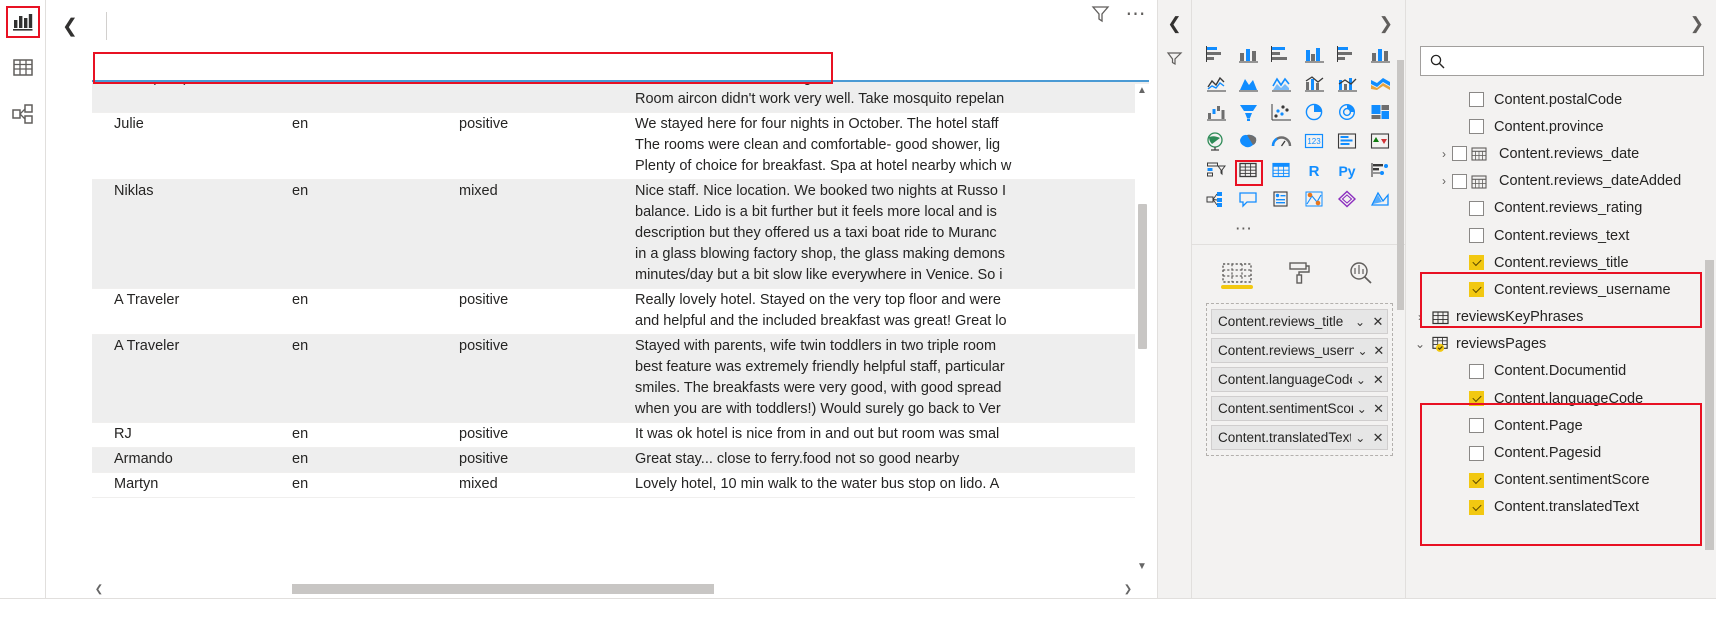 Image resolution: width=1716 pixels, height=626 pixels. What do you see at coordinates (1380, 202) in the screenshot?
I see `viz-type-azure-map` at bounding box center [1380, 202].